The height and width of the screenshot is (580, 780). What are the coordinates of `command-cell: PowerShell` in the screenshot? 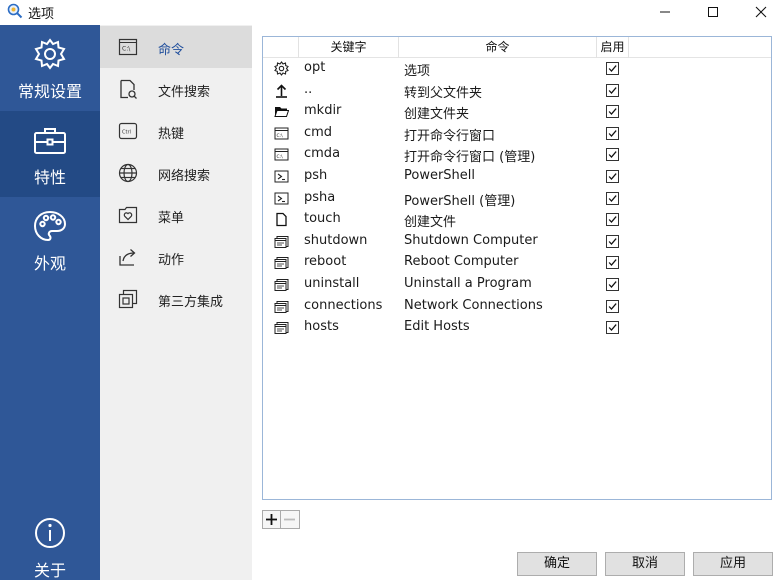 It's located at (440, 175).